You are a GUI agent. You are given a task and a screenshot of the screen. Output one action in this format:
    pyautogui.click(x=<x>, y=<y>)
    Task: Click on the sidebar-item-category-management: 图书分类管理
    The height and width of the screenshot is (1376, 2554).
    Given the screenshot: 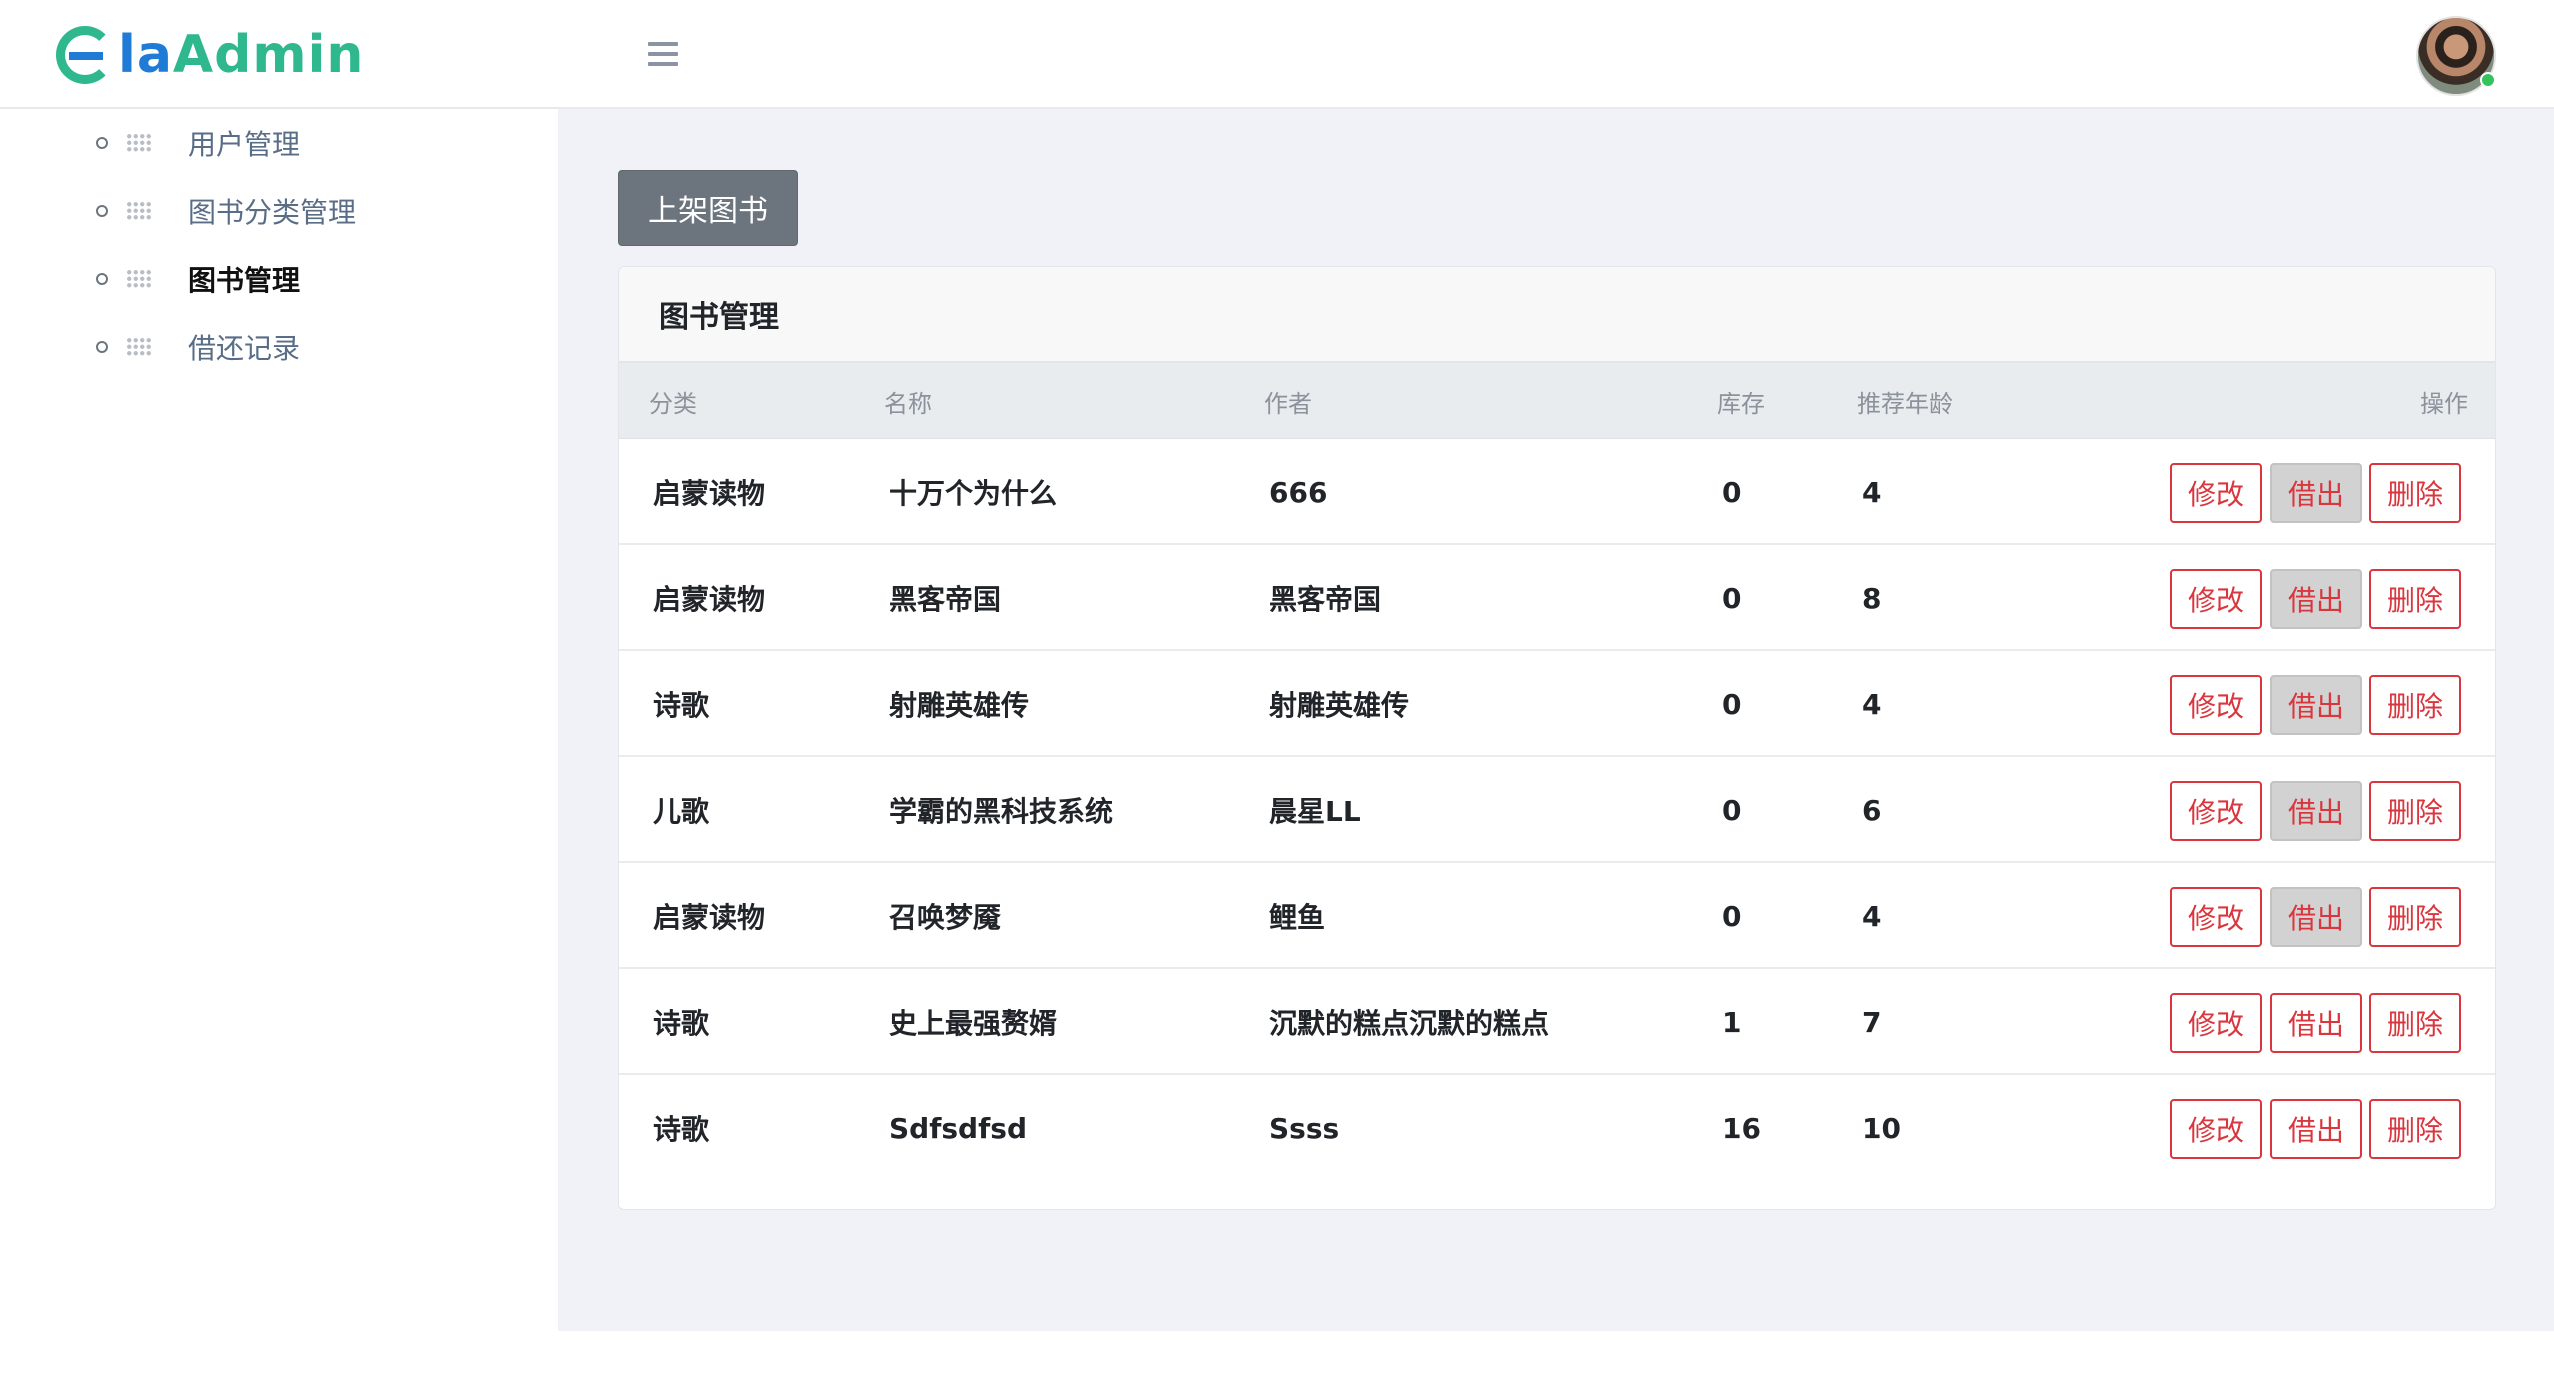 What is the action you would take?
    pyautogui.click(x=226, y=211)
    